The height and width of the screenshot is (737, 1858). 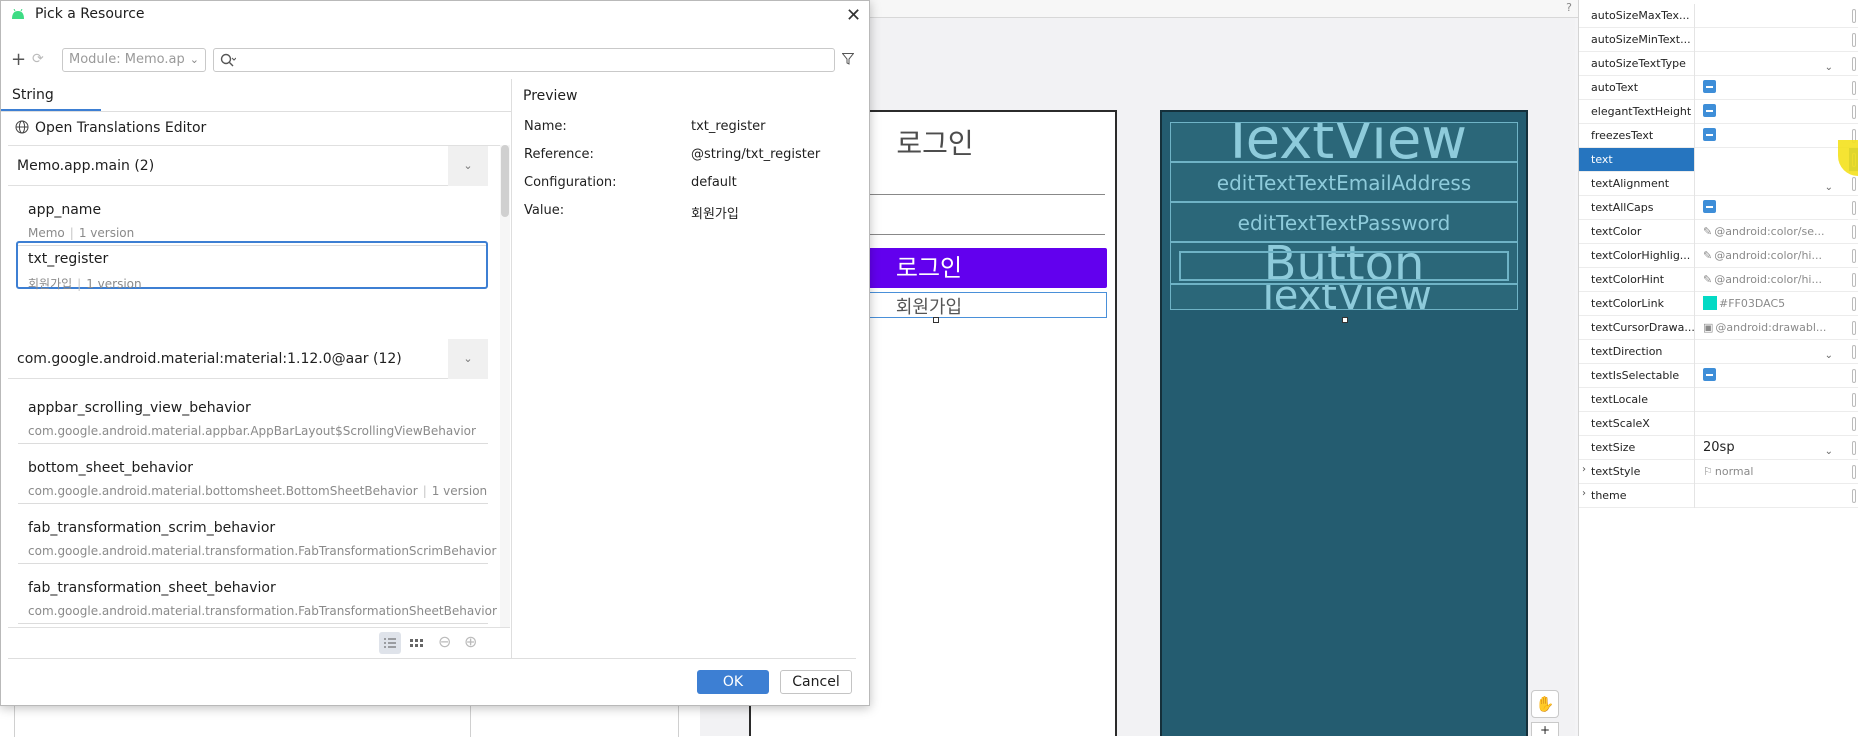 What do you see at coordinates (1771, 472) in the screenshot?
I see `attribute-value-field: ⚐ normal` at bounding box center [1771, 472].